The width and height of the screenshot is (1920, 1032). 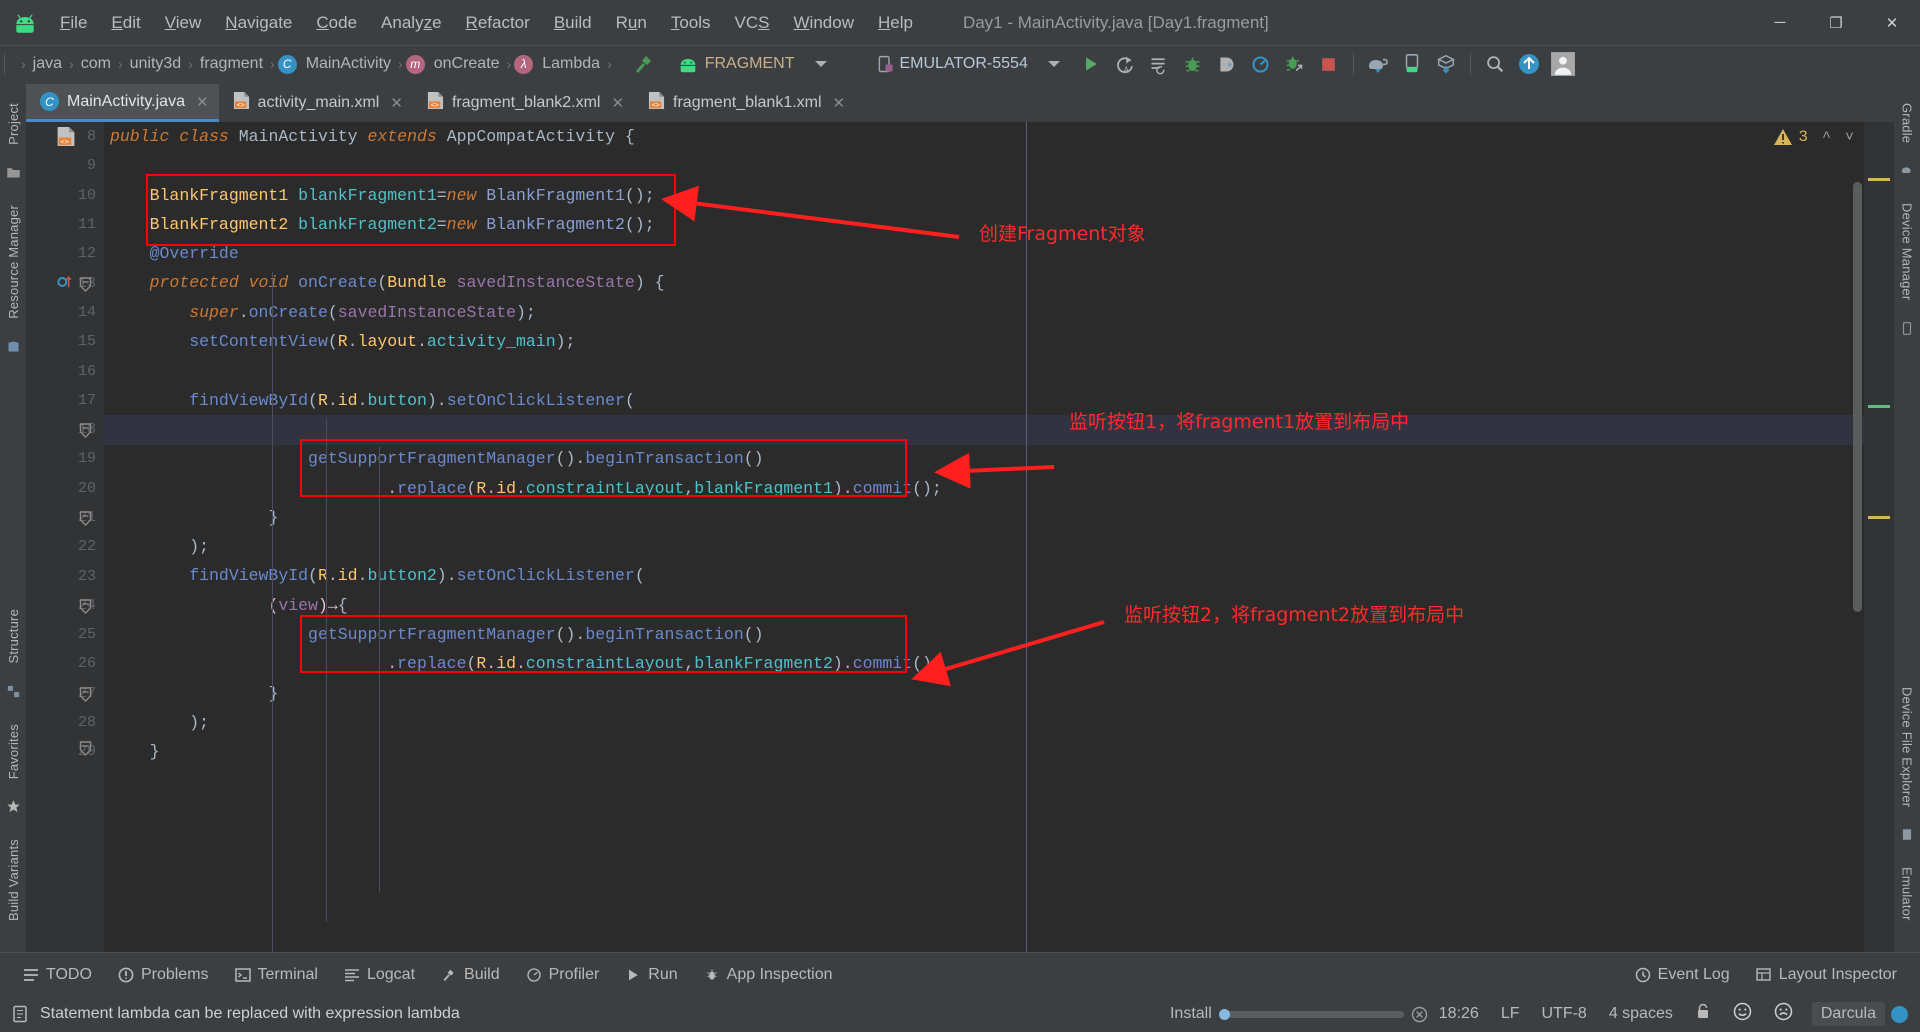 What do you see at coordinates (1879, 537) in the screenshot?
I see `analysis-marker-strip` at bounding box center [1879, 537].